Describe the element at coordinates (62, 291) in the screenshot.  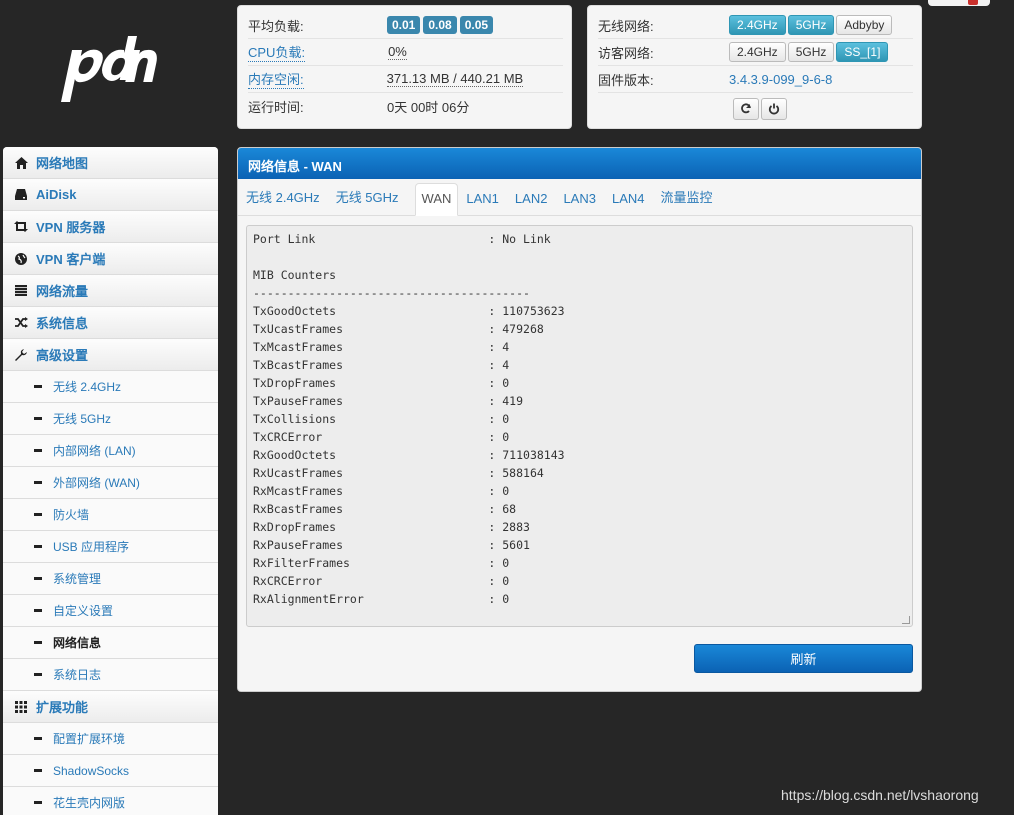
I see `sidebar-item-label: 网络流量` at that location.